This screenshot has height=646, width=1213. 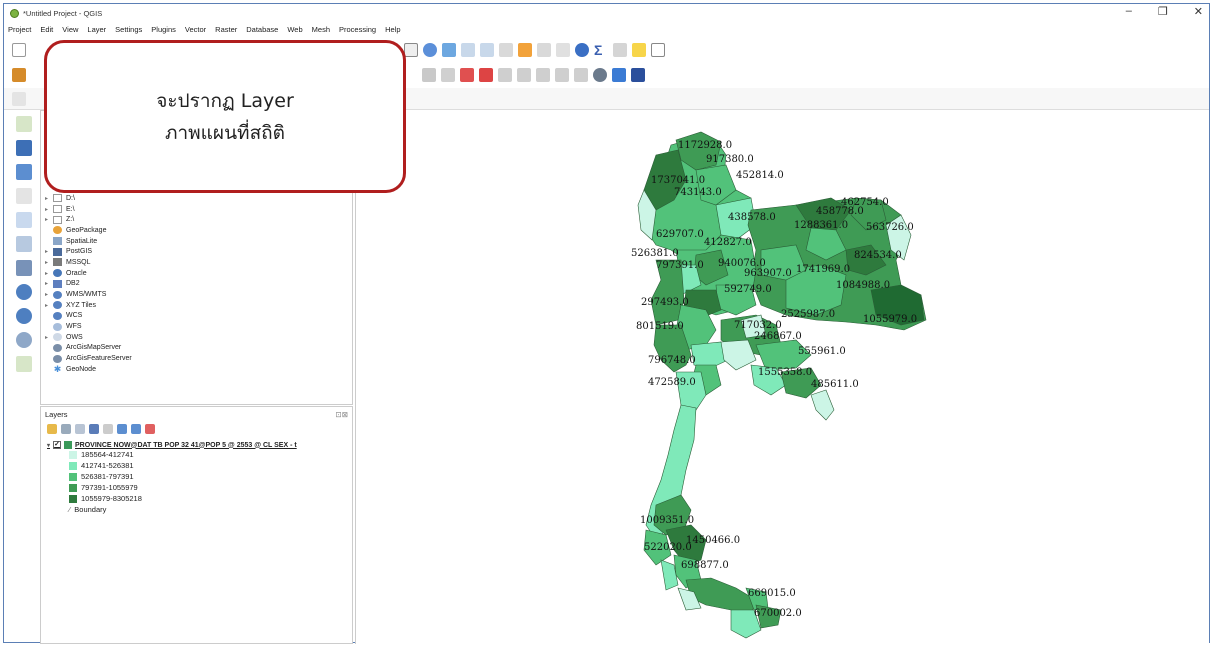 I want to click on filter-icon, so click(x=94, y=429).